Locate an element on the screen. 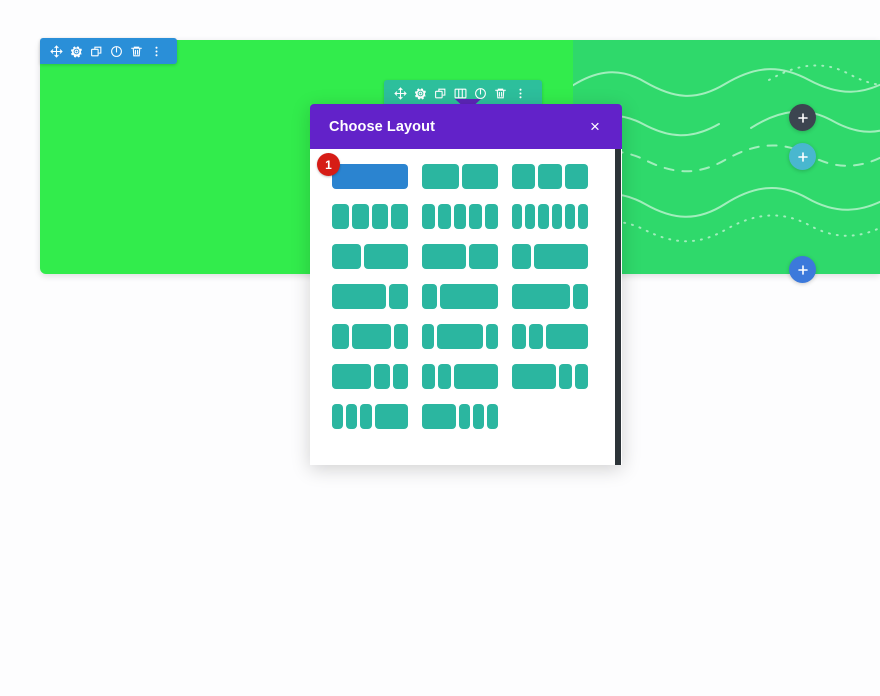 The width and height of the screenshot is (880, 696). layout-option-4-col is located at coordinates (370, 216).